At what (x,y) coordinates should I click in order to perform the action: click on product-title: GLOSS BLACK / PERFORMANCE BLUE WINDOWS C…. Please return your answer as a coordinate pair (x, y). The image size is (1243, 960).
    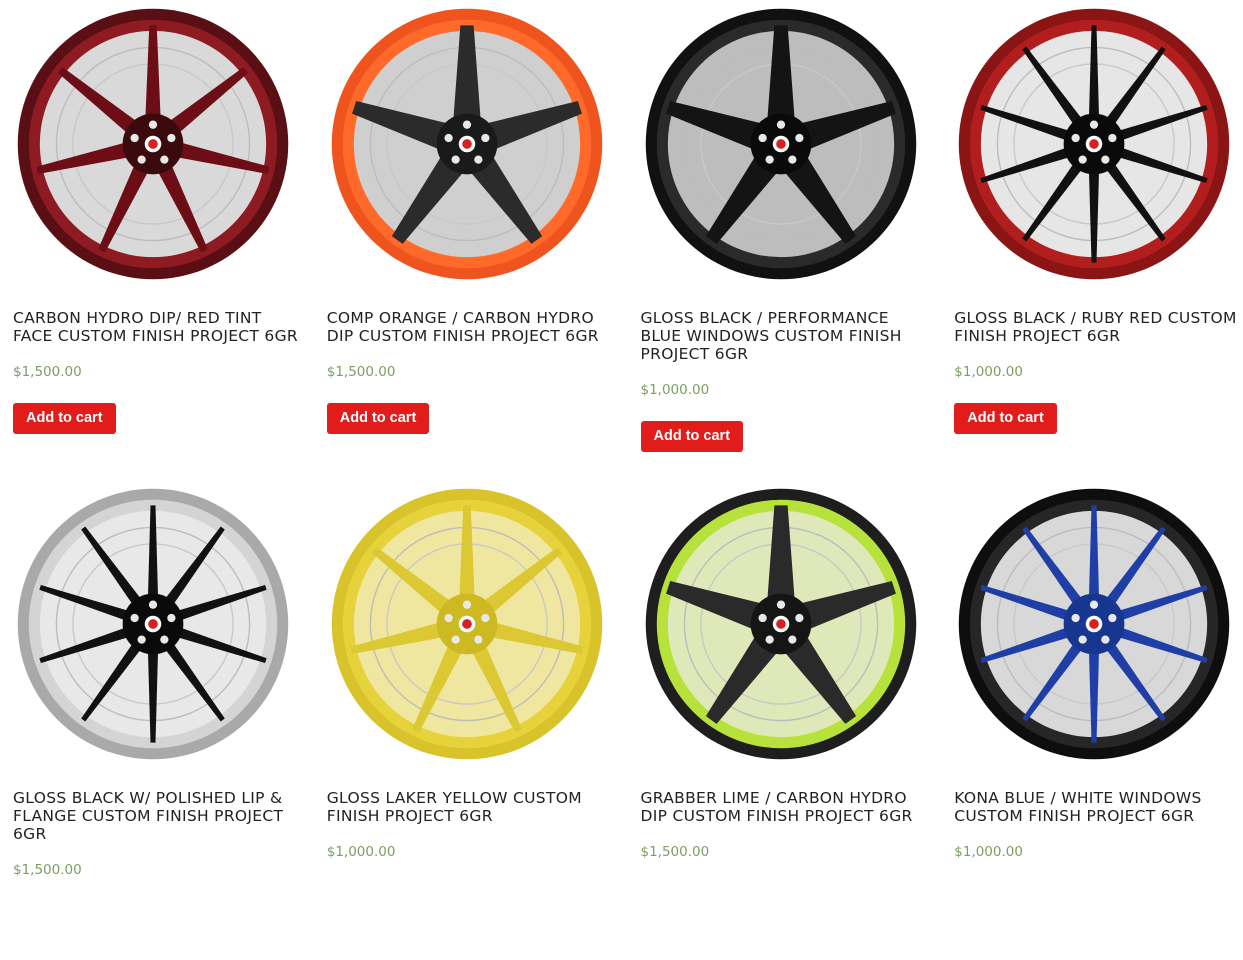
    Looking at the image, I should click on (783, 336).